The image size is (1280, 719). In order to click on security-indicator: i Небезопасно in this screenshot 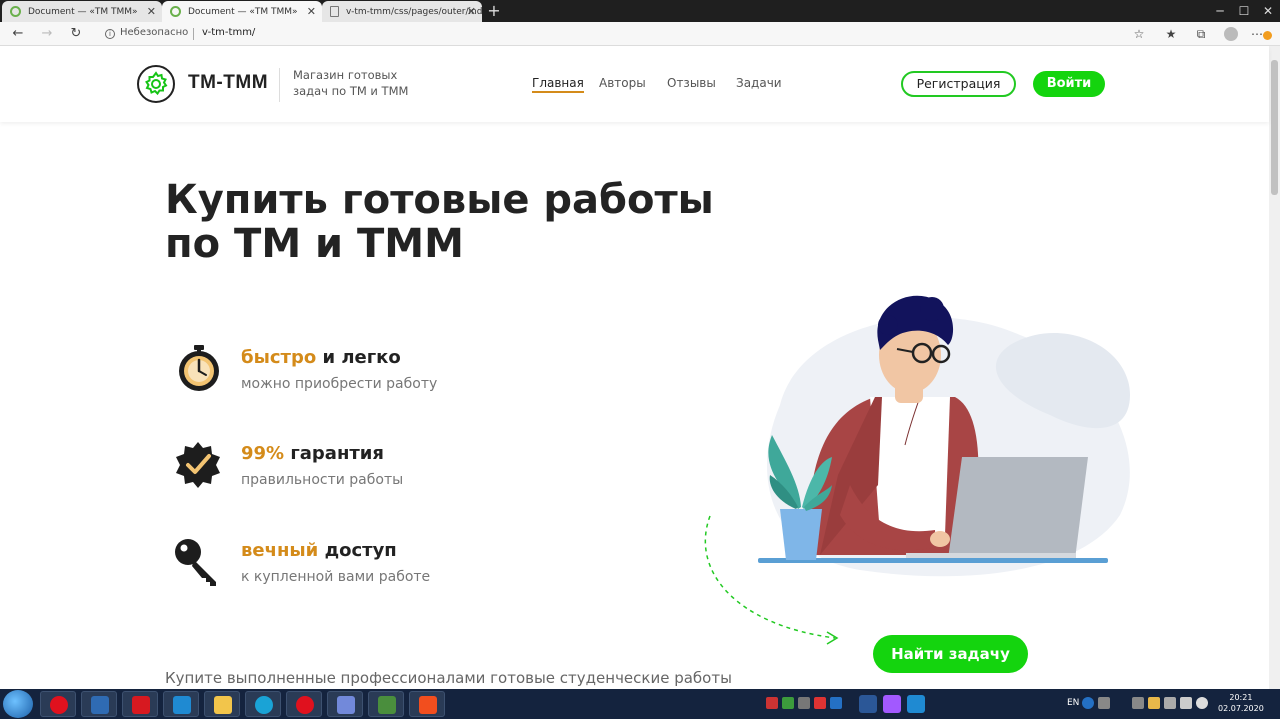, I will do `click(146, 33)`.